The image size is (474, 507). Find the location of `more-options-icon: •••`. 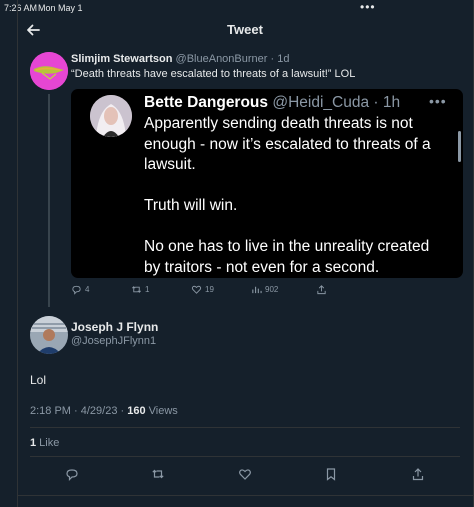

more-options-icon: ••• is located at coordinates (438, 101).